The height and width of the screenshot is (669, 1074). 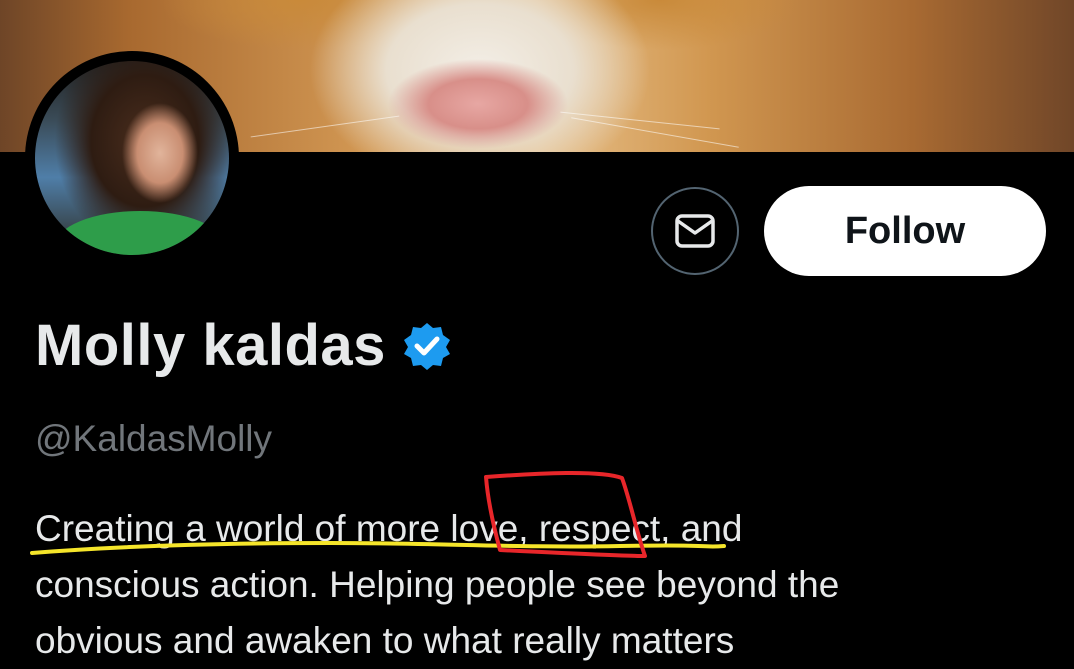 I want to click on name-row: Molly kaldas, so click(x=243, y=345).